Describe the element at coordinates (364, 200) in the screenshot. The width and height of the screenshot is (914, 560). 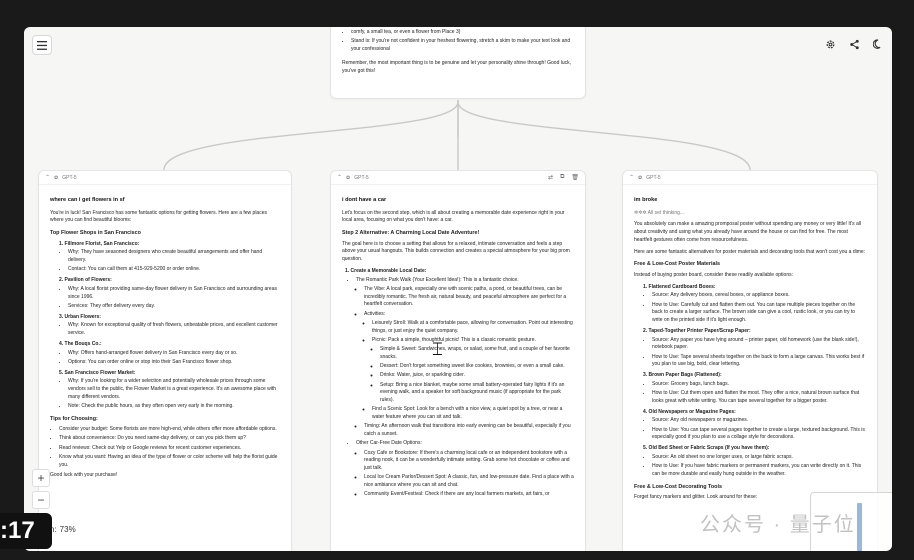
I see `user-question: i dont have a car` at that location.